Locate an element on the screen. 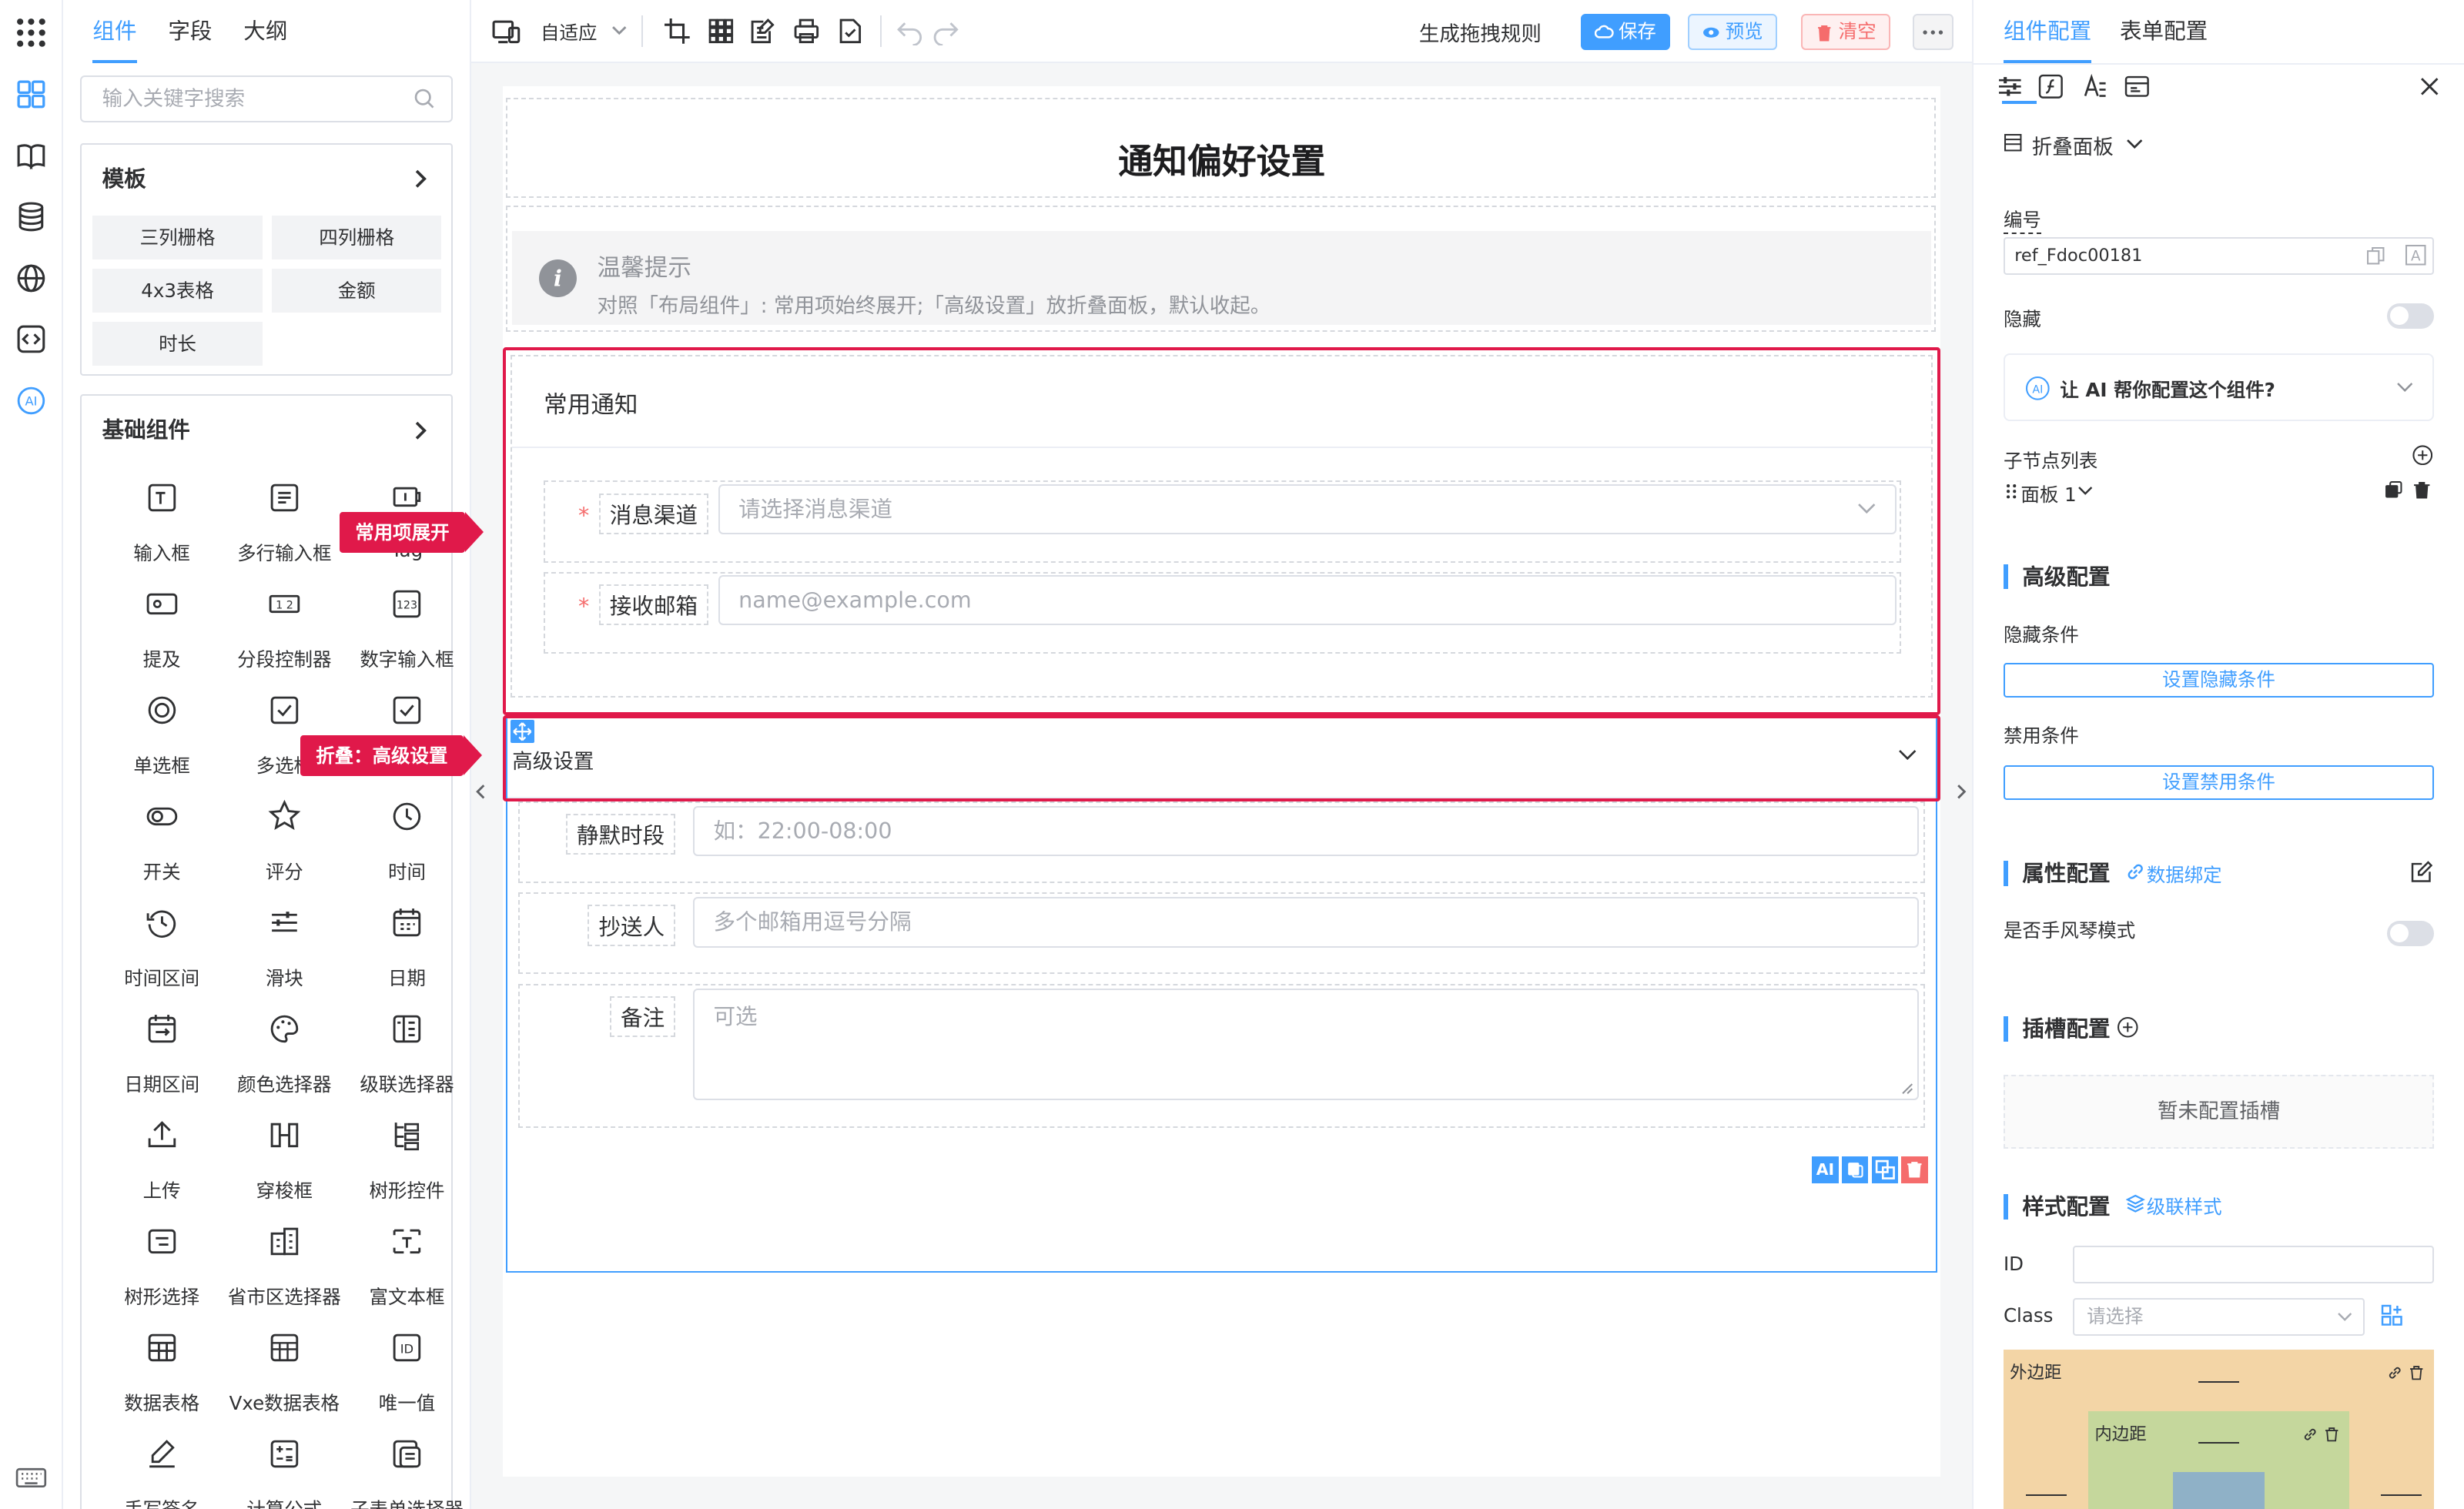 This screenshot has width=2464, height=1509. set-hide-condition-button: 设置隐藏条件 is located at coordinates (2219, 680).